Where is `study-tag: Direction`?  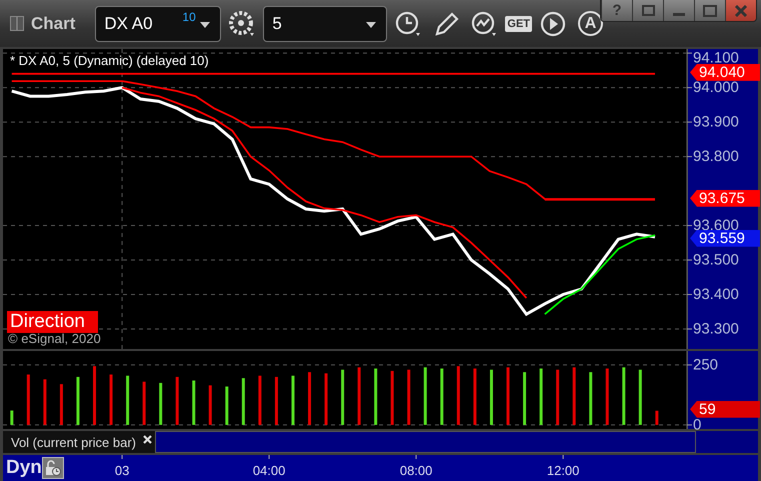 study-tag: Direction is located at coordinates (52, 322).